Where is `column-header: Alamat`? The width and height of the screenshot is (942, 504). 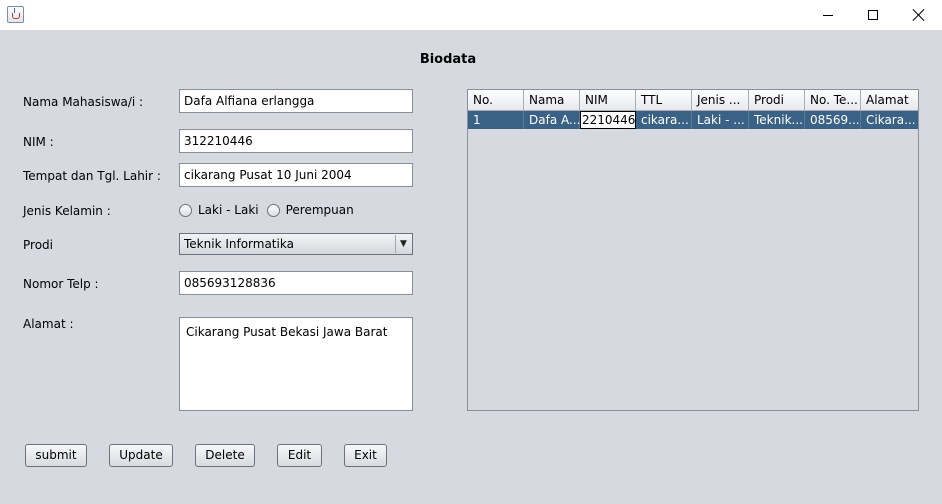
column-header: Alamat is located at coordinates (889, 100).